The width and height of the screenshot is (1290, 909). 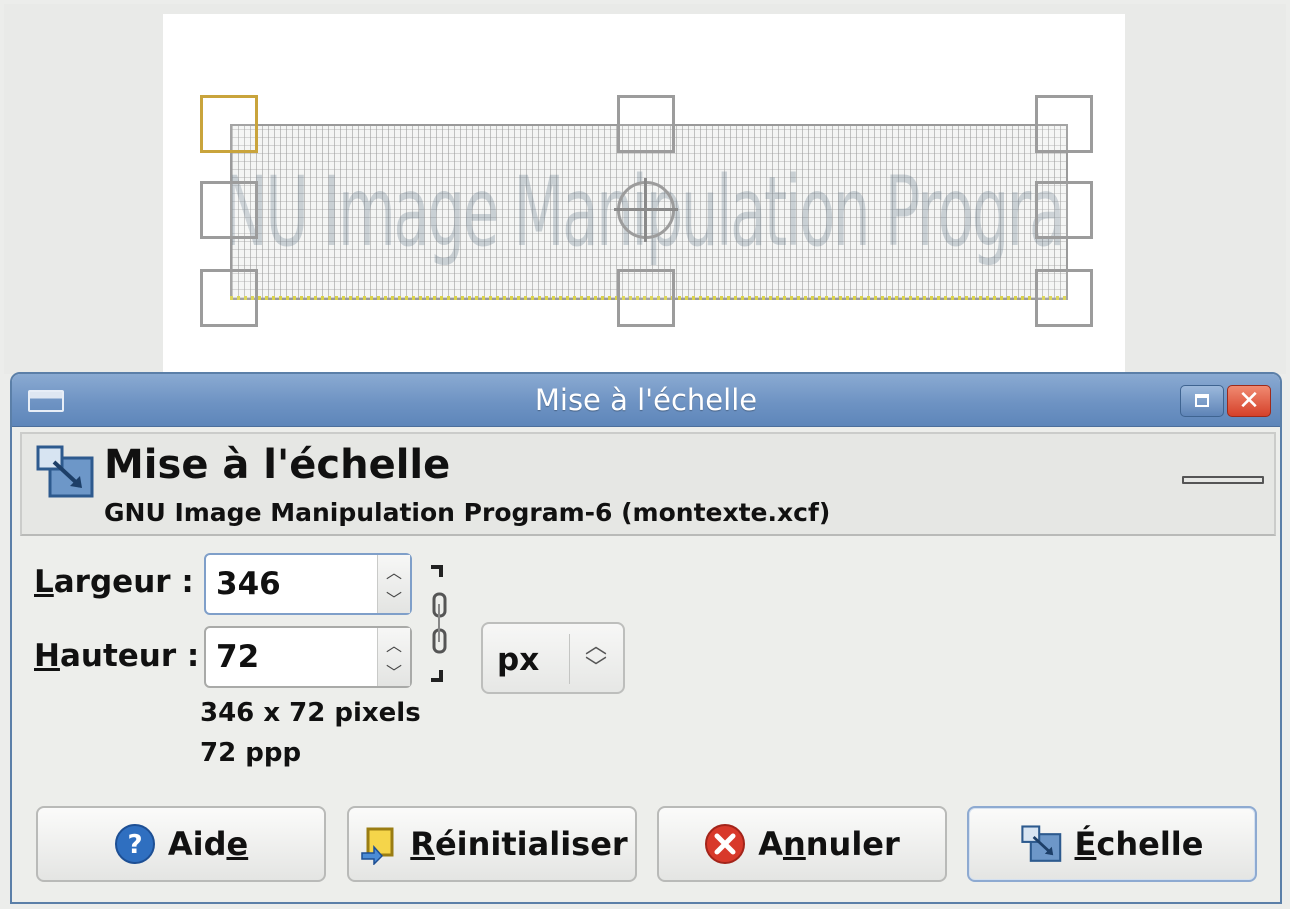 I want to click on help-label: Aide, so click(x=208, y=844).